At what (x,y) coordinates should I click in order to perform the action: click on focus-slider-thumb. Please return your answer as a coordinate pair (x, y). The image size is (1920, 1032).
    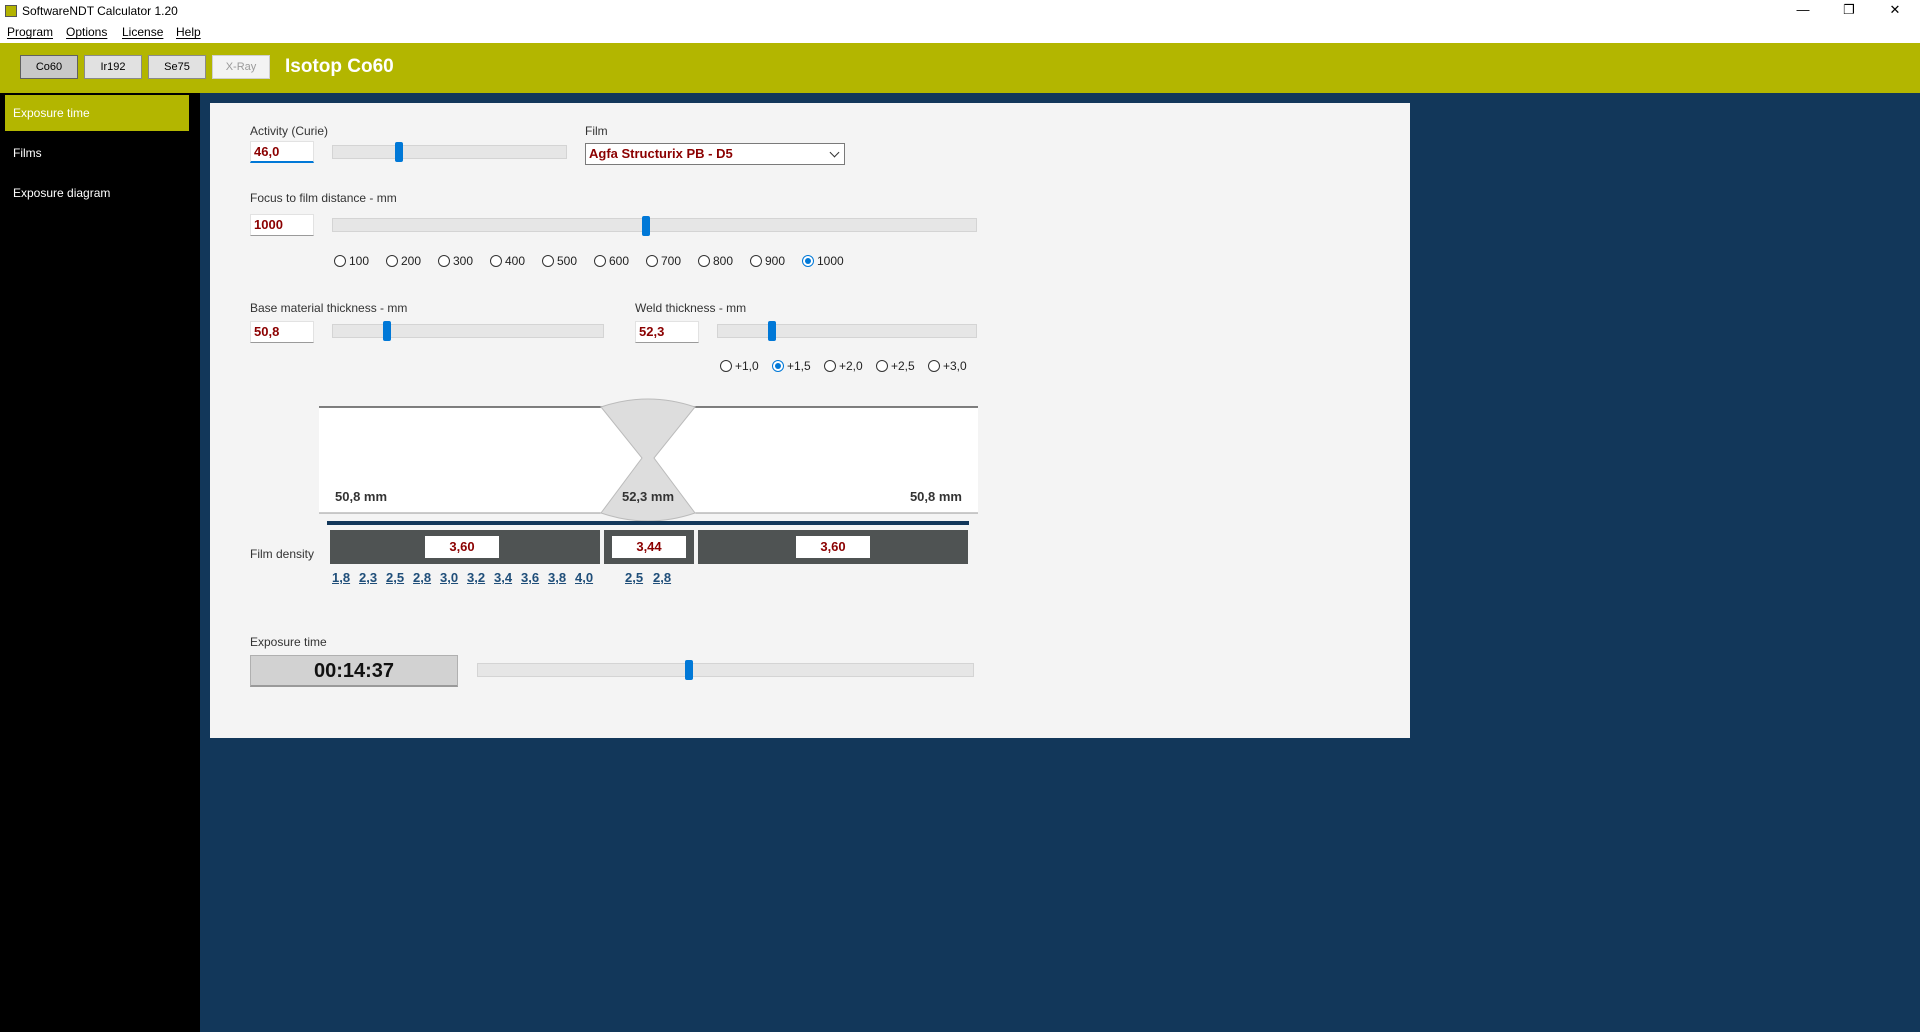
    Looking at the image, I should click on (646, 226).